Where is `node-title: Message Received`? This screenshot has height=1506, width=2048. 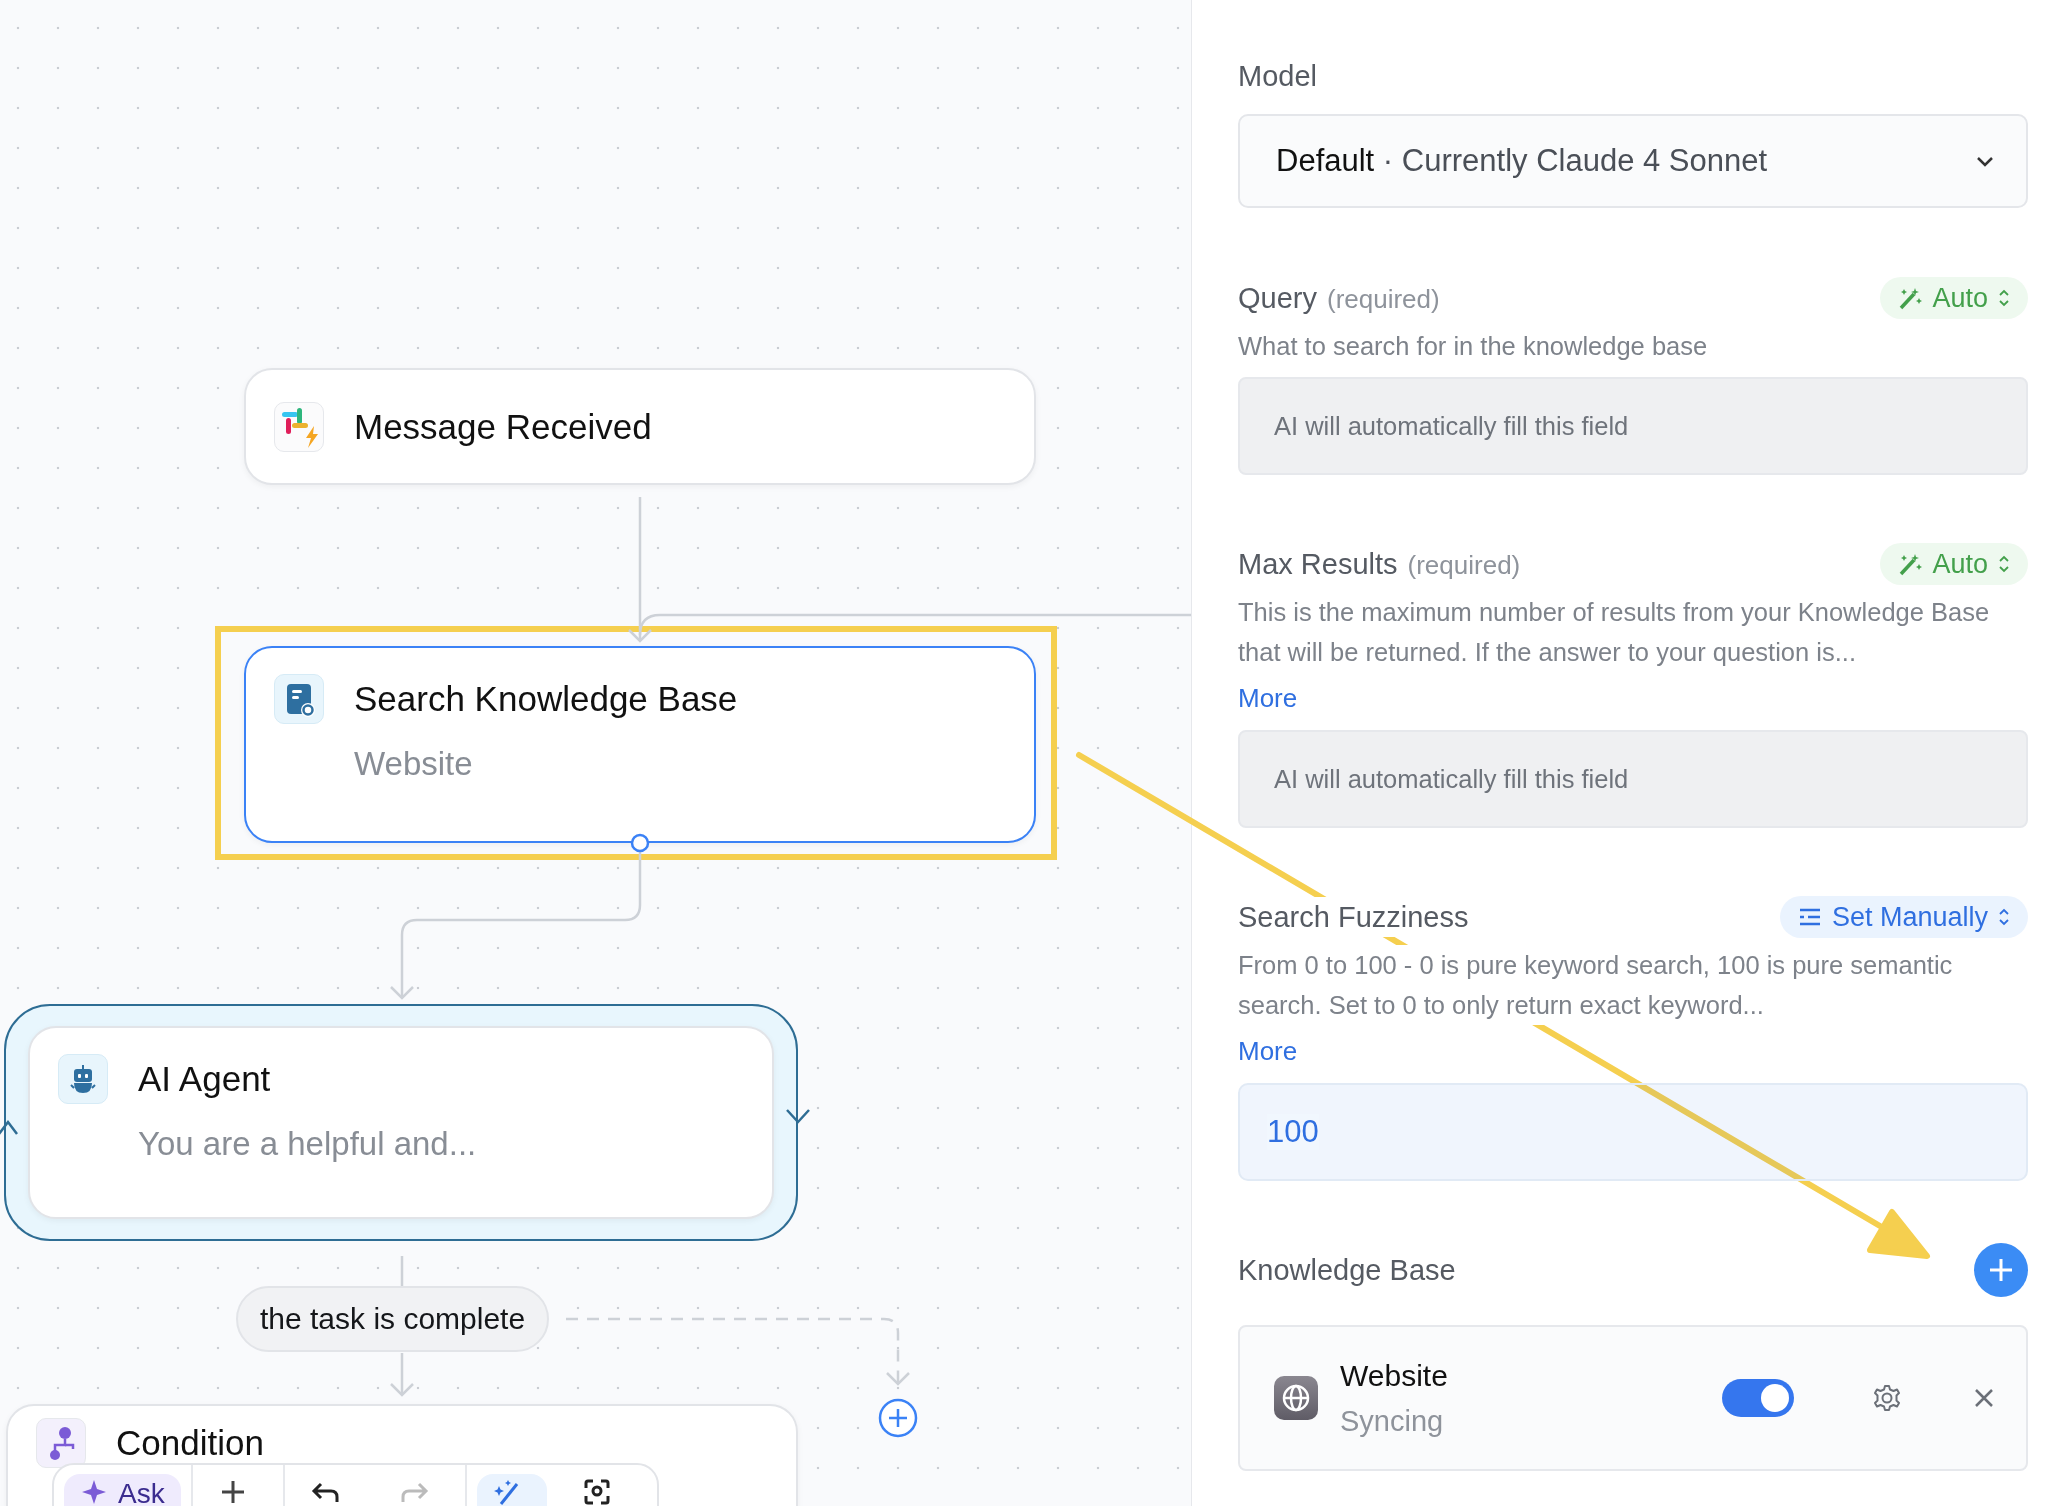
node-title: Message Received is located at coordinates (503, 426).